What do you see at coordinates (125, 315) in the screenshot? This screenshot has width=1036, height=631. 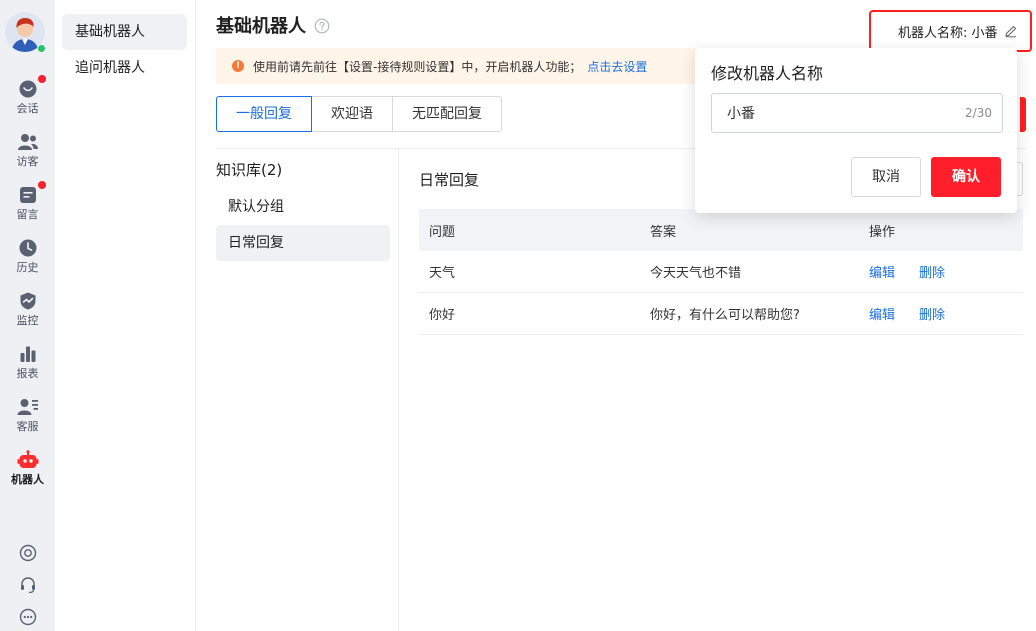 I see `robot-subnav: 基础机器人 追问机器人` at bounding box center [125, 315].